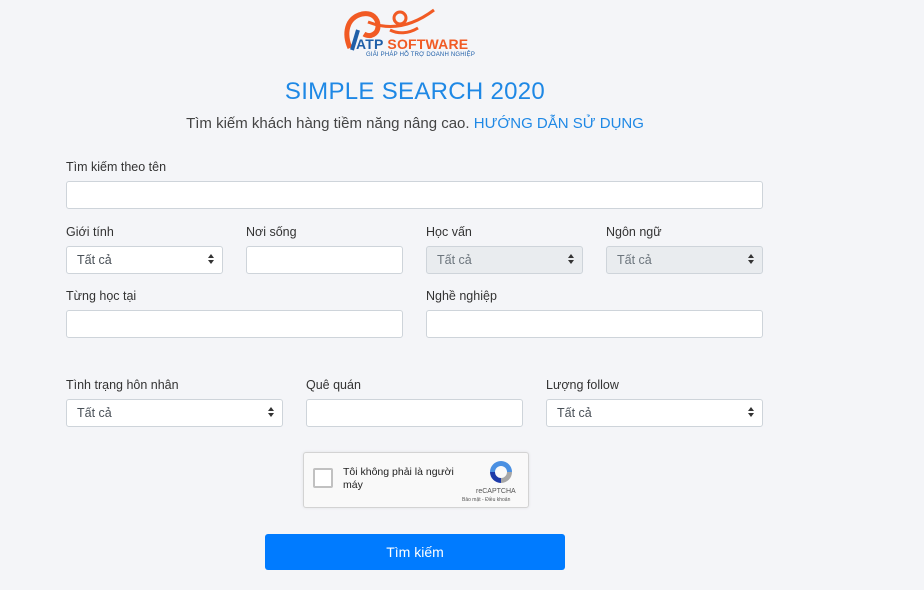 This screenshot has width=924, height=590. Describe the element at coordinates (654, 413) in the screenshot. I see `follow-select: Tất cả` at that location.